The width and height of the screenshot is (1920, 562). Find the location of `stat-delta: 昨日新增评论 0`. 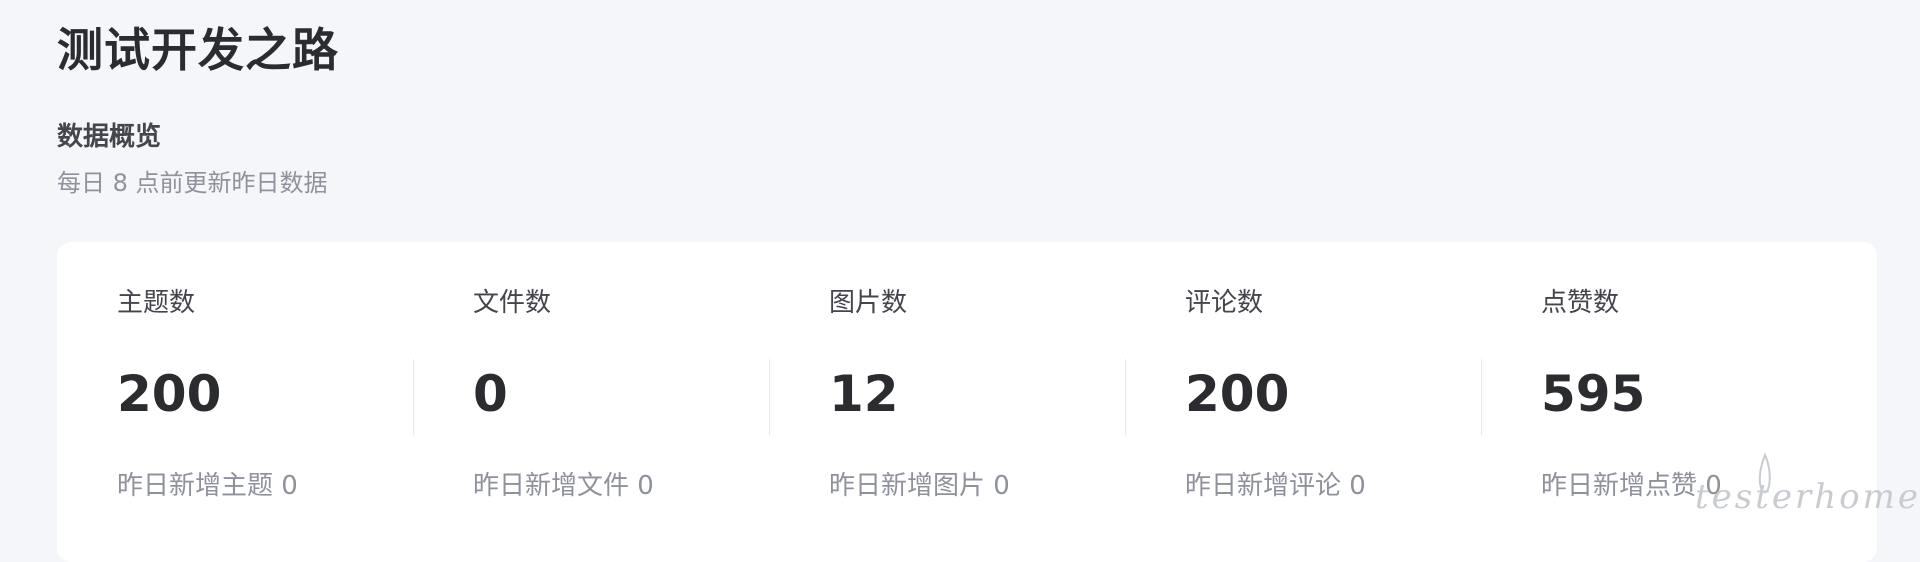

stat-delta: 昨日新增评论 0 is located at coordinates (1275, 486).